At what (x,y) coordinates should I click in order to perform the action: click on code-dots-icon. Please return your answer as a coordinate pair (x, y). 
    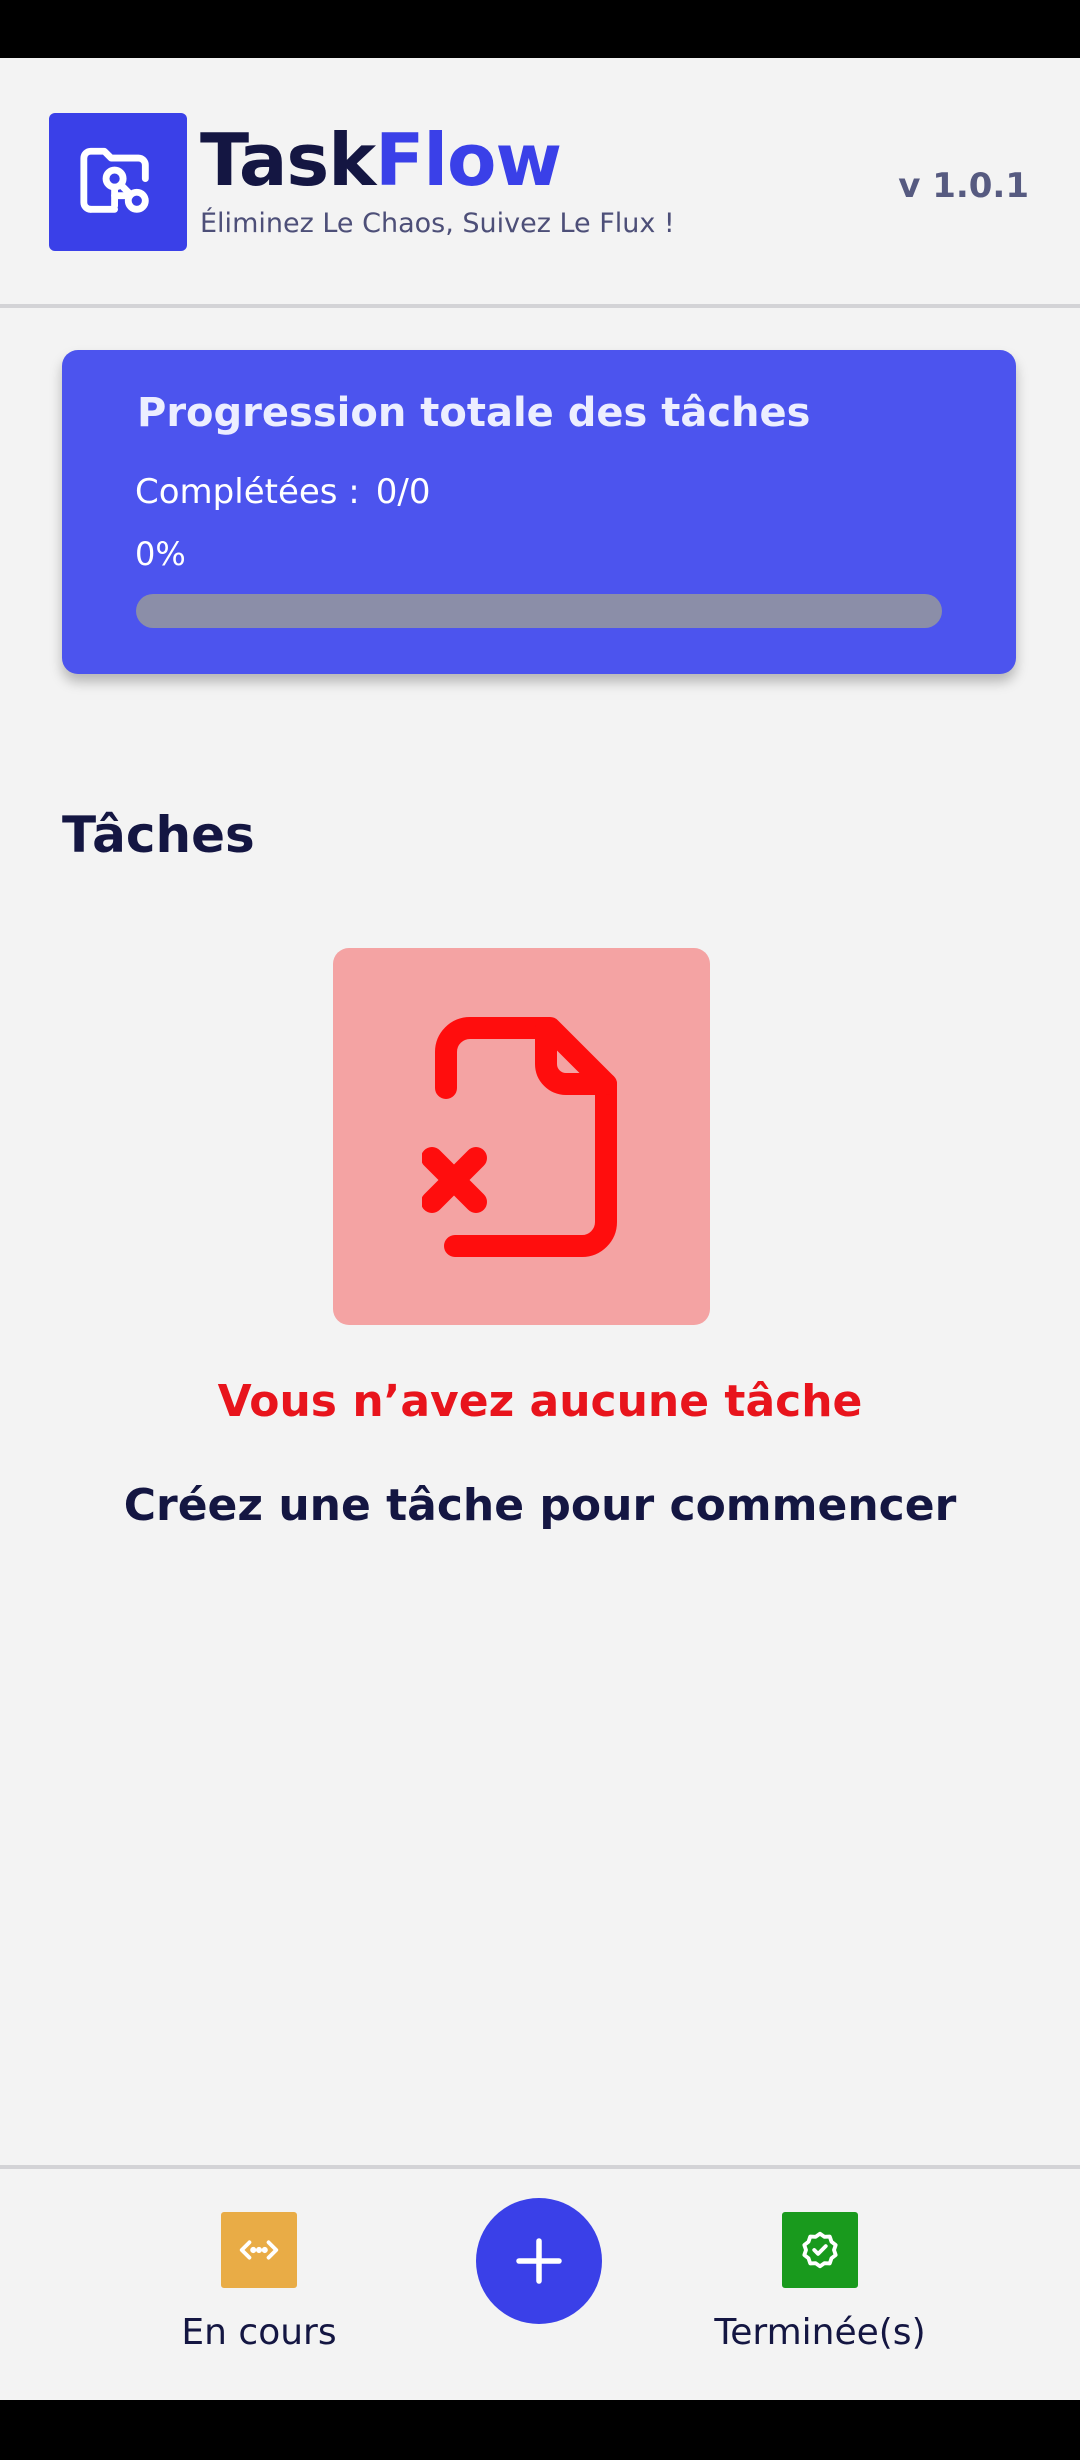
    Looking at the image, I should click on (259, 2250).